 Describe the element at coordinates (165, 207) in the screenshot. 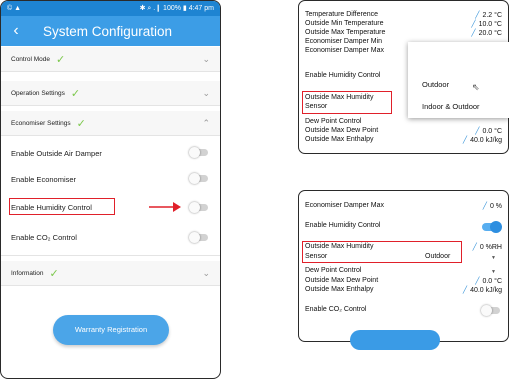

I see `red-arrow-icon` at that location.